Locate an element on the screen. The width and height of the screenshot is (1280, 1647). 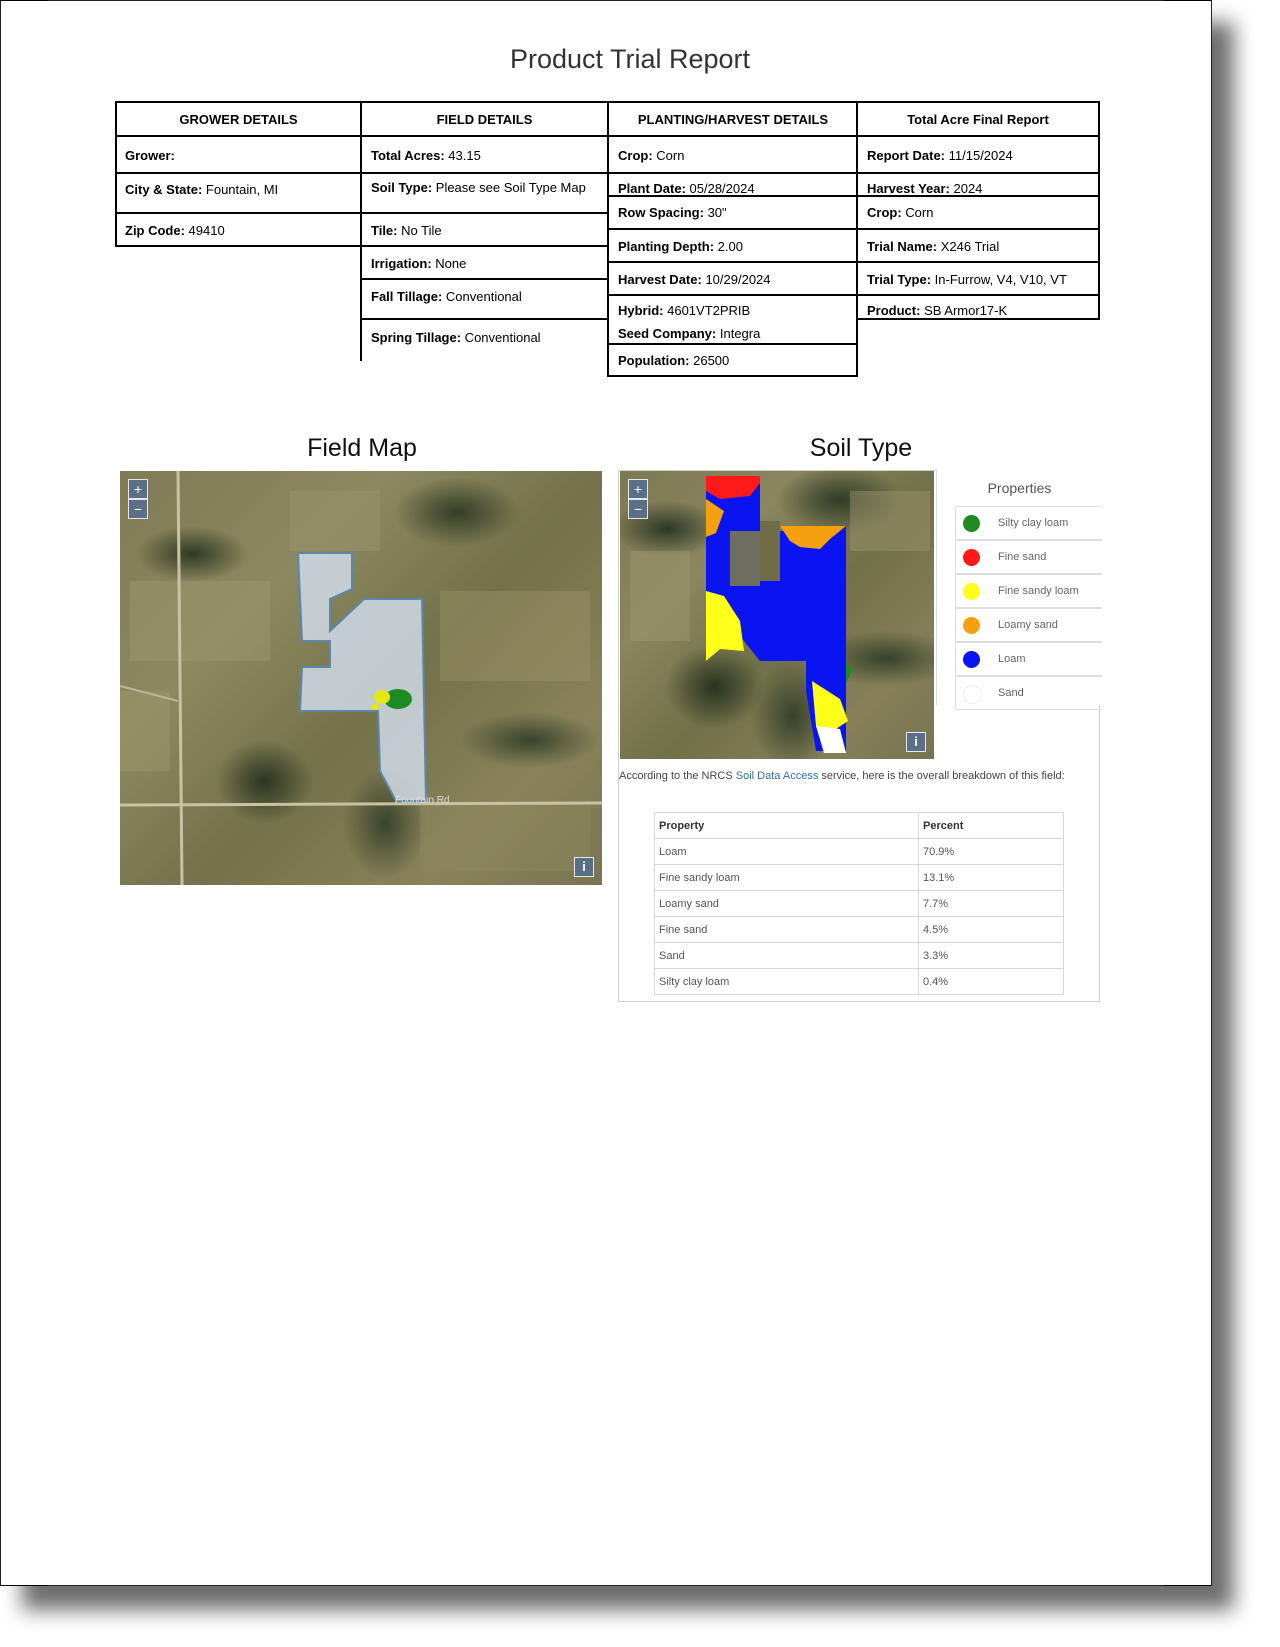
zip-code-row: Zip Code: 49410 is located at coordinates (175, 230).